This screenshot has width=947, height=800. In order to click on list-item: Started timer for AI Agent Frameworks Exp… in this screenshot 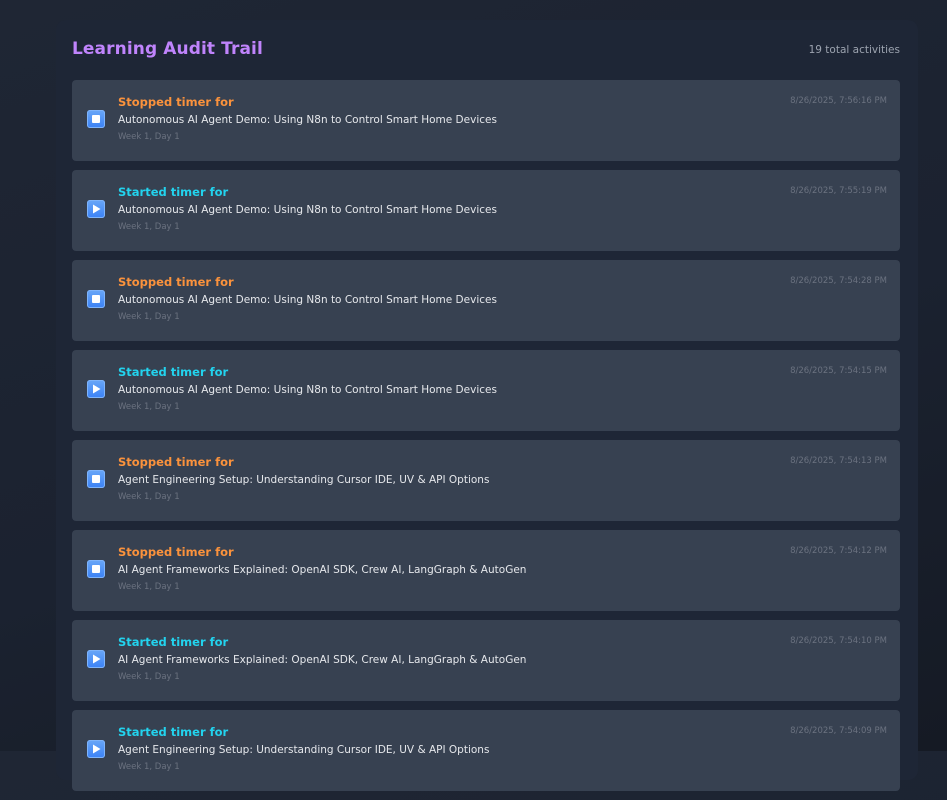, I will do `click(486, 660)`.